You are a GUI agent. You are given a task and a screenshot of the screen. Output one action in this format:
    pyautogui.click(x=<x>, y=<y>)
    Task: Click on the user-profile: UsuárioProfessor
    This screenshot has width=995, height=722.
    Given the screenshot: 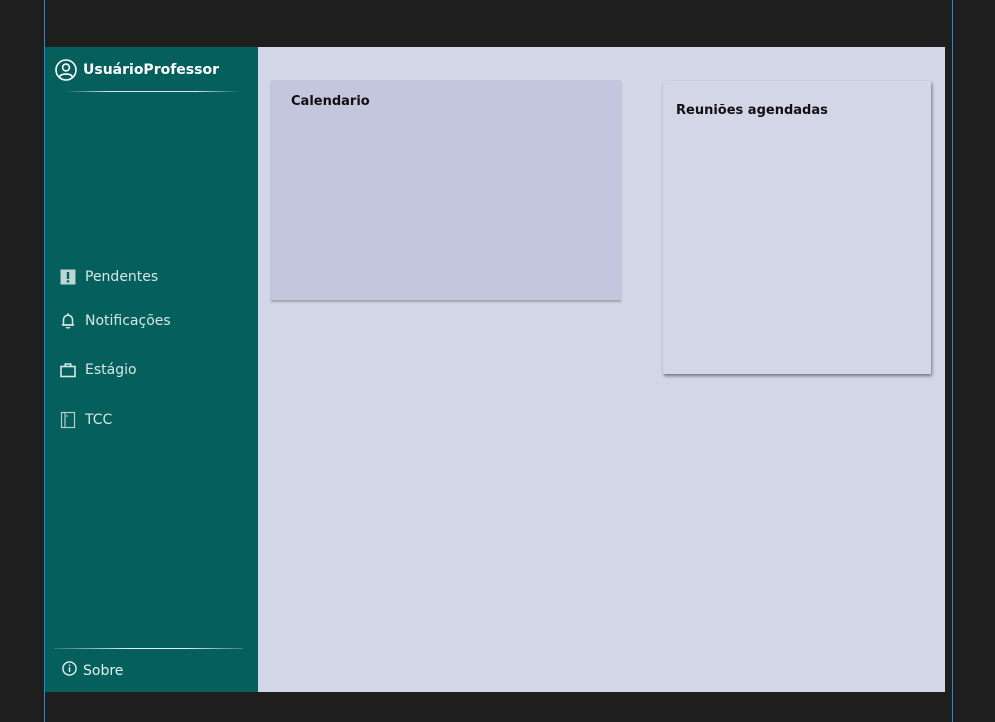 What is the action you would take?
    pyautogui.click(x=137, y=70)
    